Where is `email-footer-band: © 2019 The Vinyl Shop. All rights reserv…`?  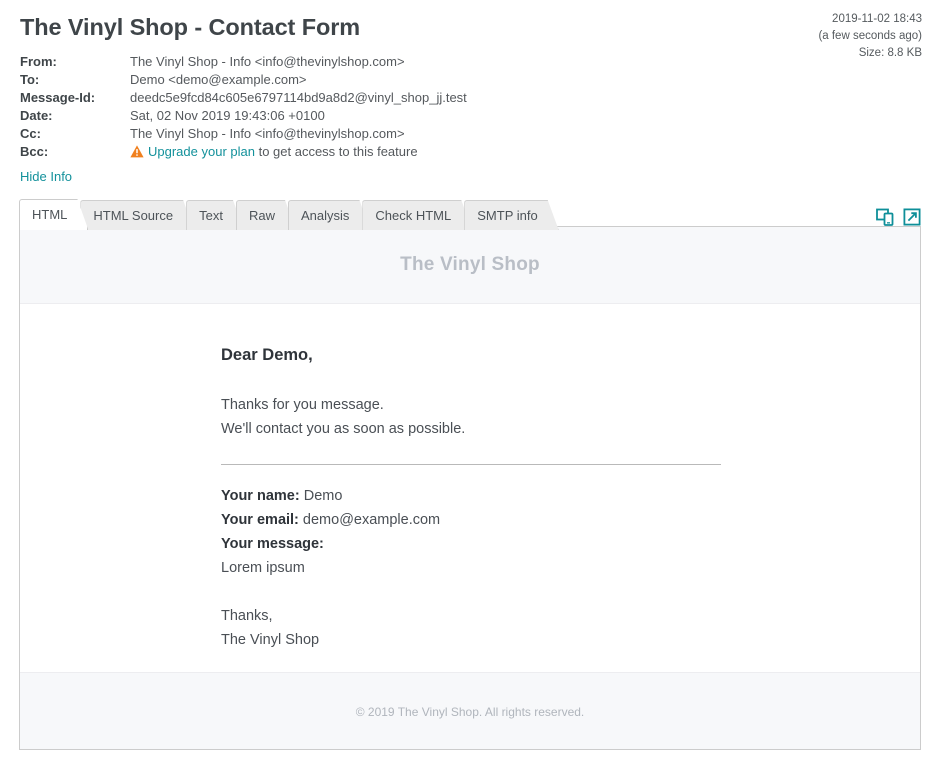
email-footer-band: © 2019 The Vinyl Shop. All rights reserv… is located at coordinates (470, 710).